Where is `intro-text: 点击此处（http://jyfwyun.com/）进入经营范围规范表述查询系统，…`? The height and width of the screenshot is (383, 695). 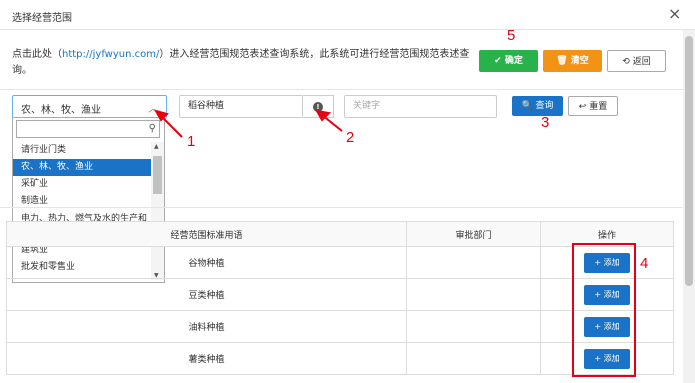
intro-text: 点击此处（http://jyfwyun.com/）进入经营范围规范表述查询系统，… is located at coordinates (242, 63).